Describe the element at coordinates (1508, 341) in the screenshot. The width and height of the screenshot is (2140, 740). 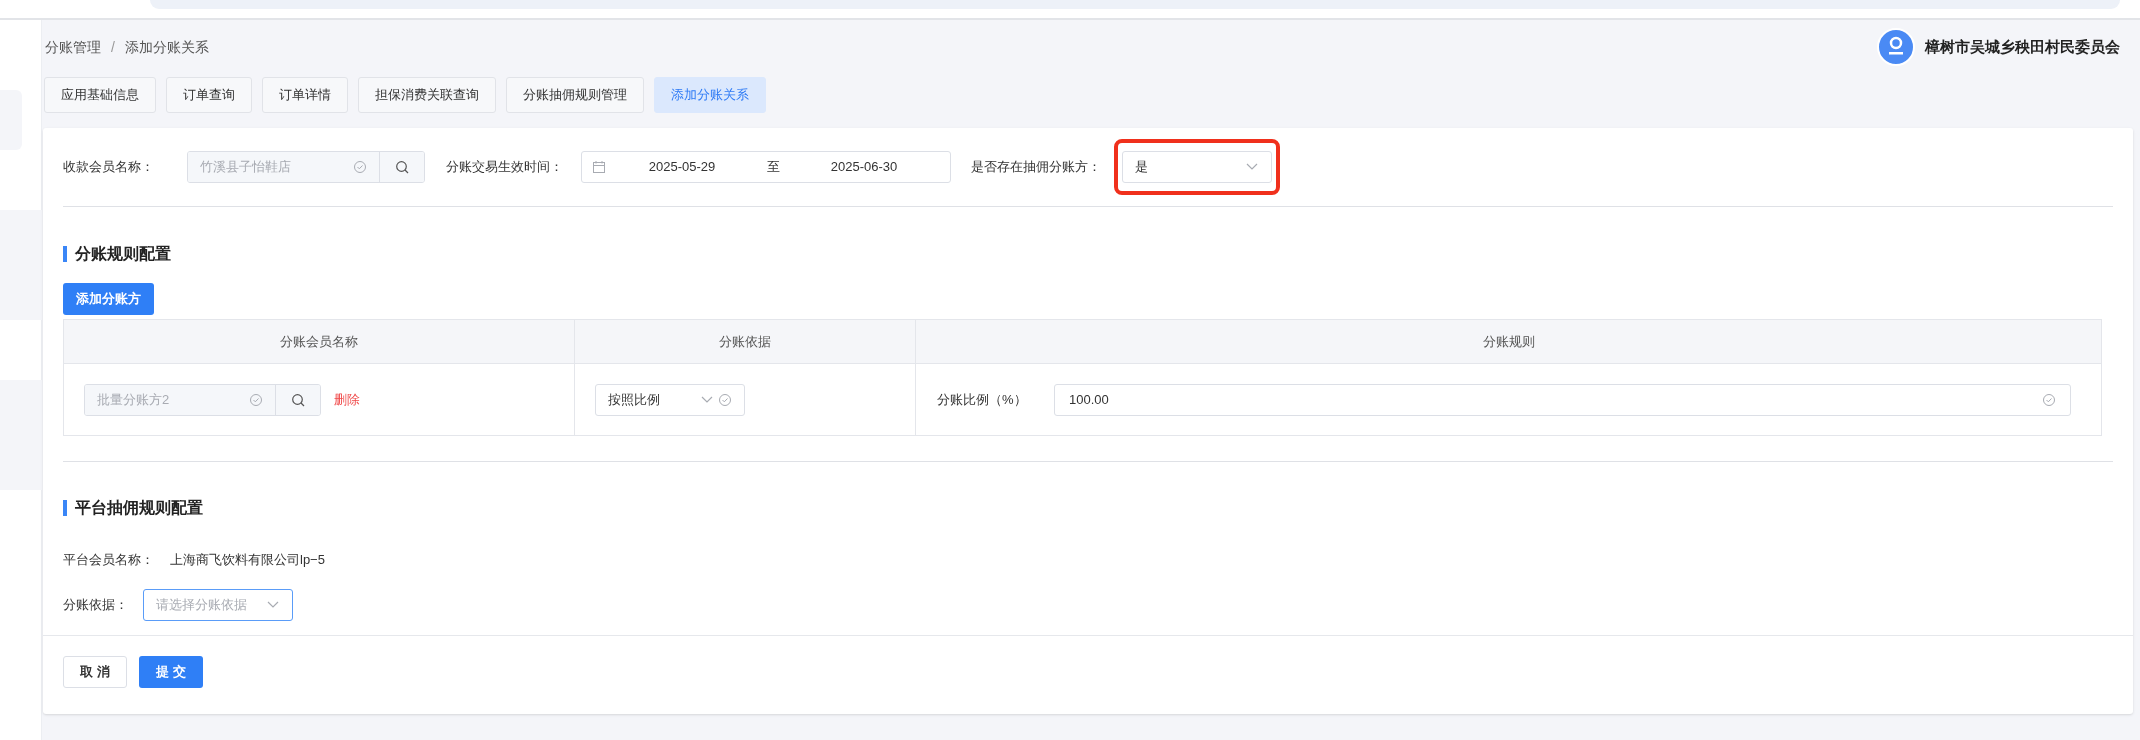
I see `column-header: 分账规则` at that location.